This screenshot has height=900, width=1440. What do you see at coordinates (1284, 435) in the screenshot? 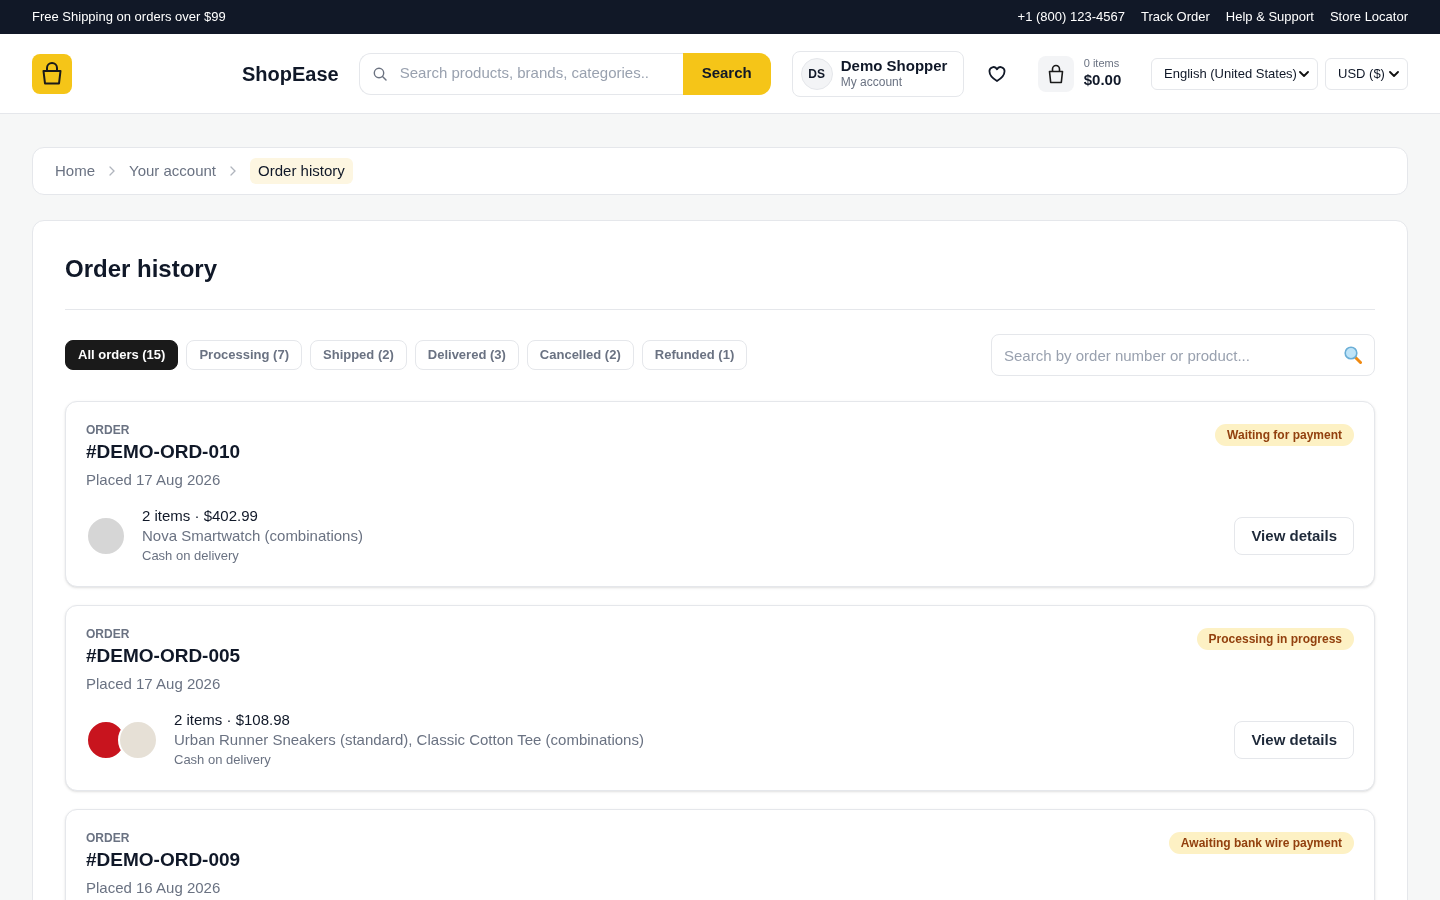
I see `status-badge: Waiting for payment` at bounding box center [1284, 435].